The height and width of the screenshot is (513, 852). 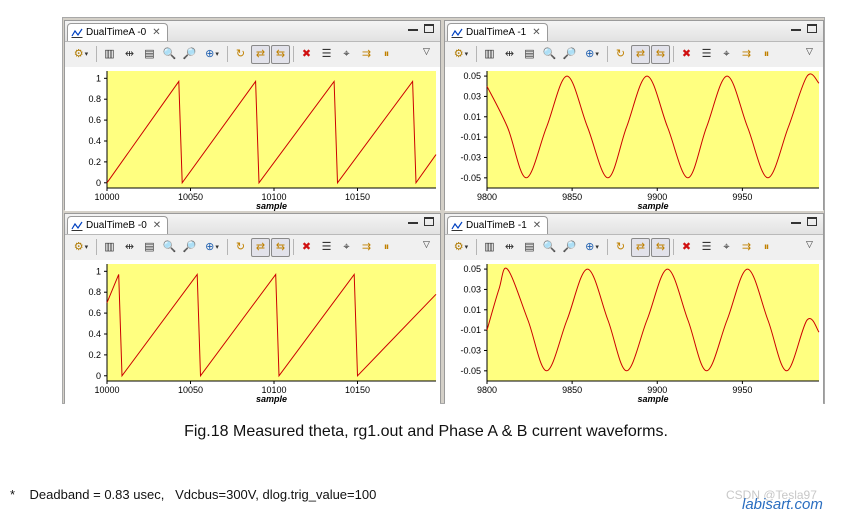 I want to click on panel-tab-bar: DualTimeA -0 ✕, so click(x=252, y=31).